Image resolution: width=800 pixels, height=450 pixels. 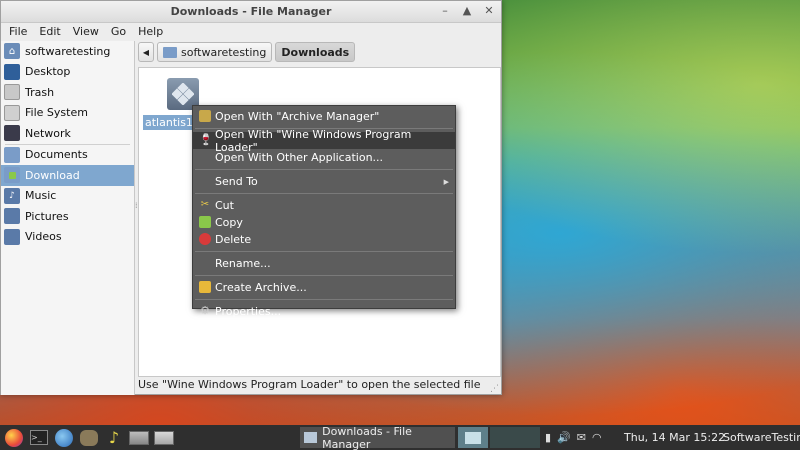 I want to click on archive-manager-icon, so click(x=205, y=116).